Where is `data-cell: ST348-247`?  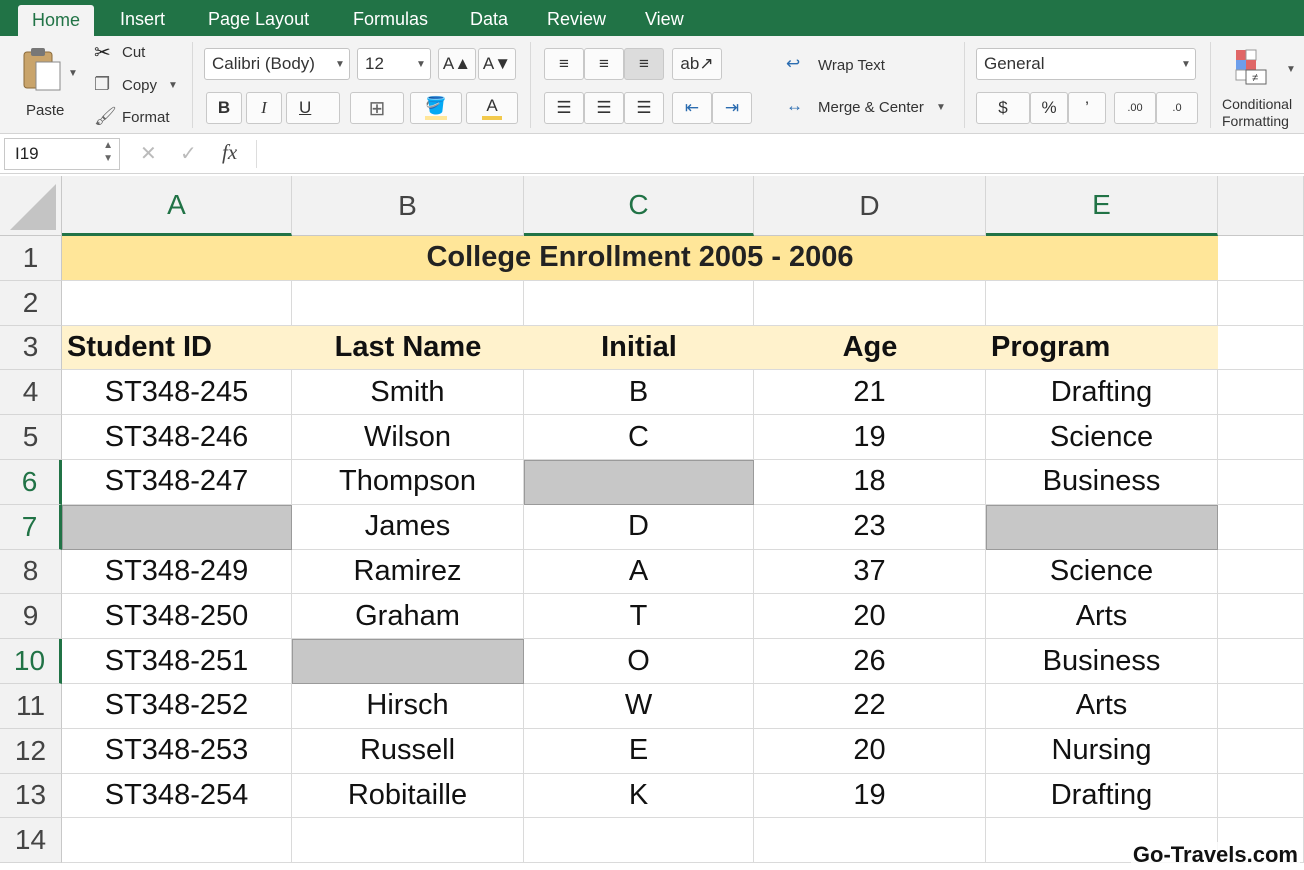 data-cell: ST348-247 is located at coordinates (177, 482).